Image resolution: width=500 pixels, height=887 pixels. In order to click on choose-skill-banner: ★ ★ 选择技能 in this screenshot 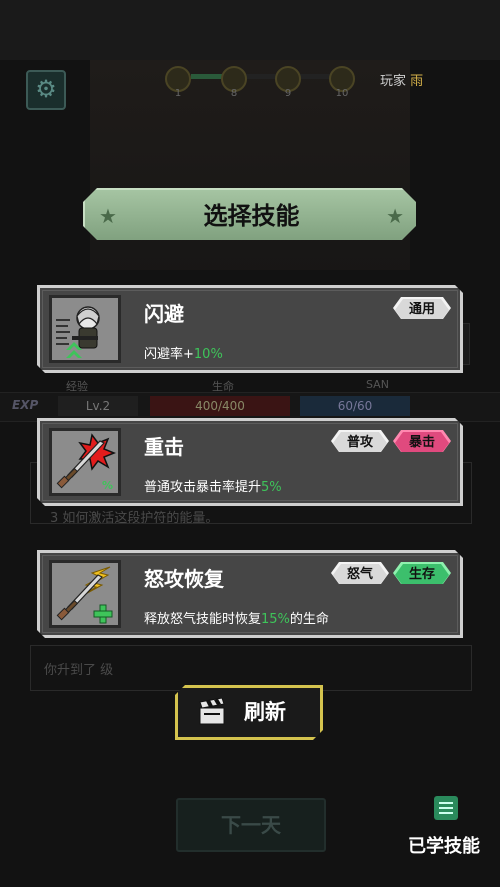, I will do `click(249, 214)`.